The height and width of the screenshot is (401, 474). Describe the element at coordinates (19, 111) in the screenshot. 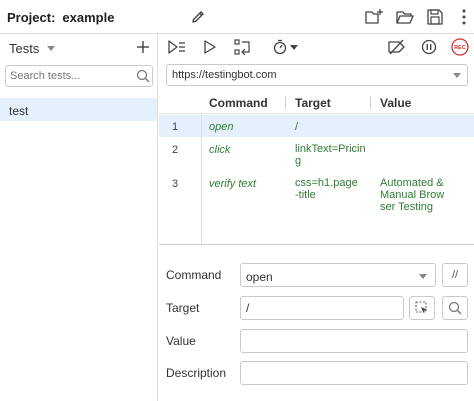

I see `test-item-label: test` at that location.